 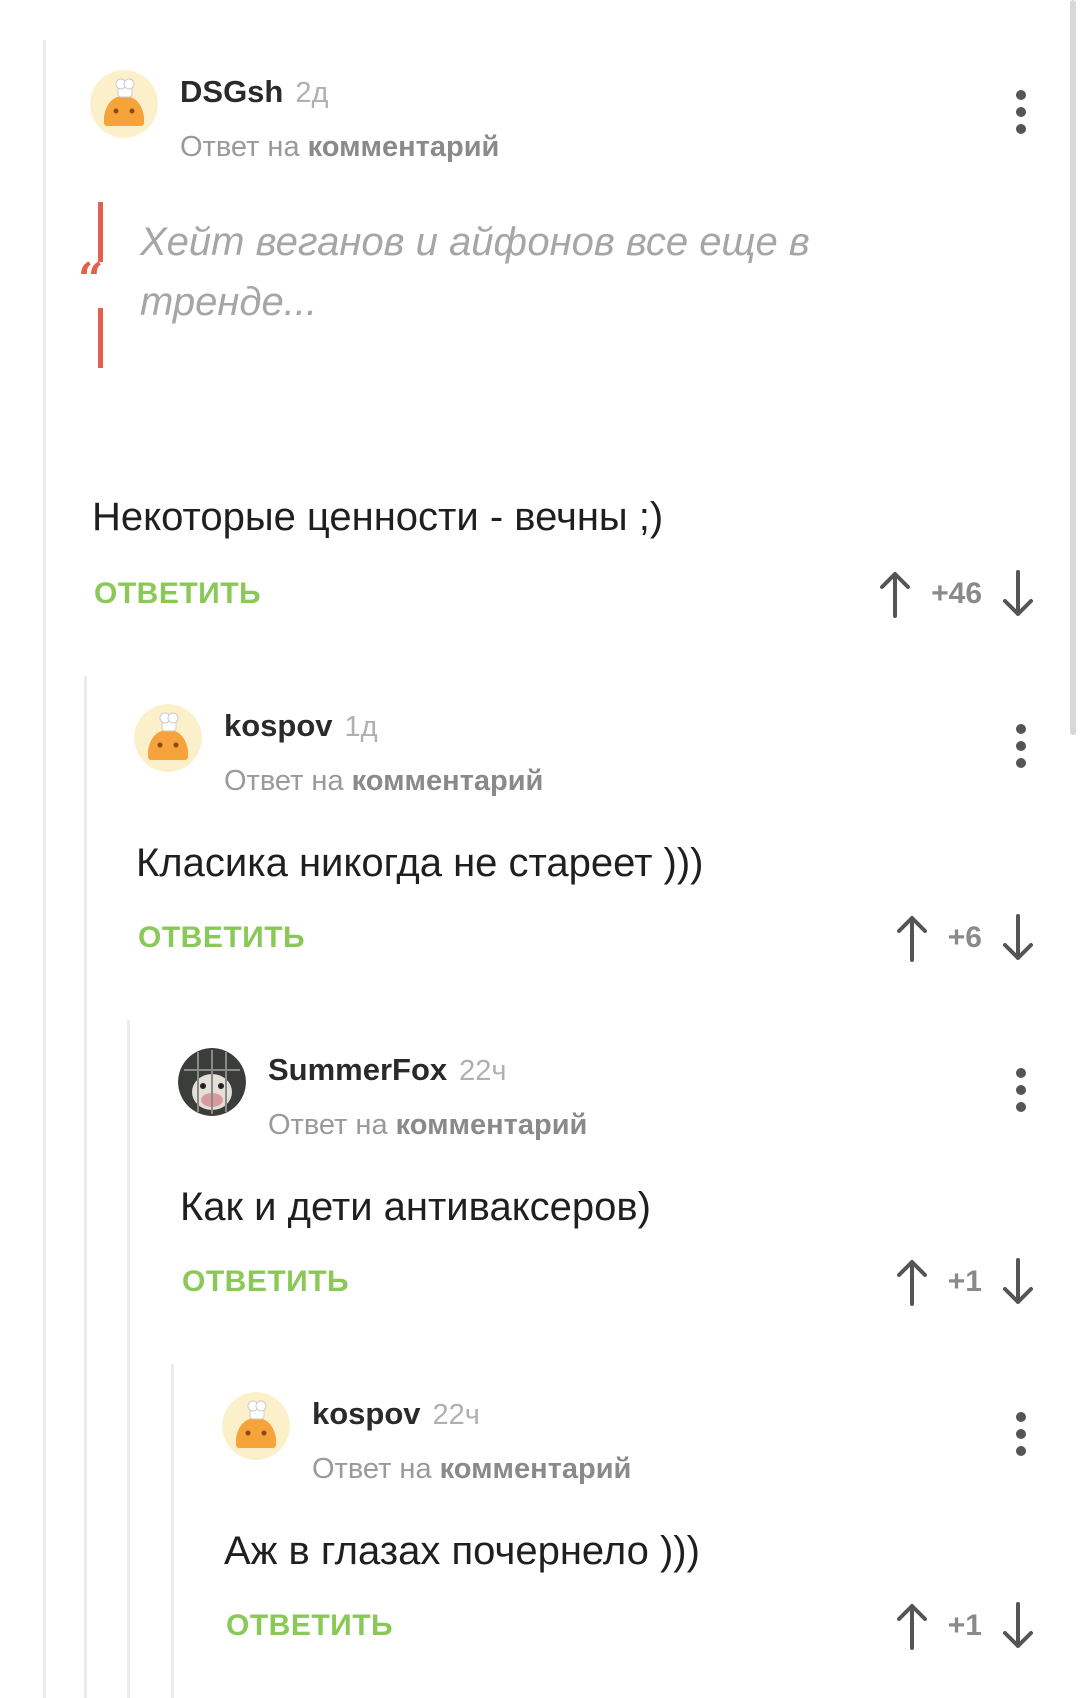 What do you see at coordinates (339, 119) in the screenshot?
I see `comment-meta: DSGsh 2д Ответ на комментарий` at bounding box center [339, 119].